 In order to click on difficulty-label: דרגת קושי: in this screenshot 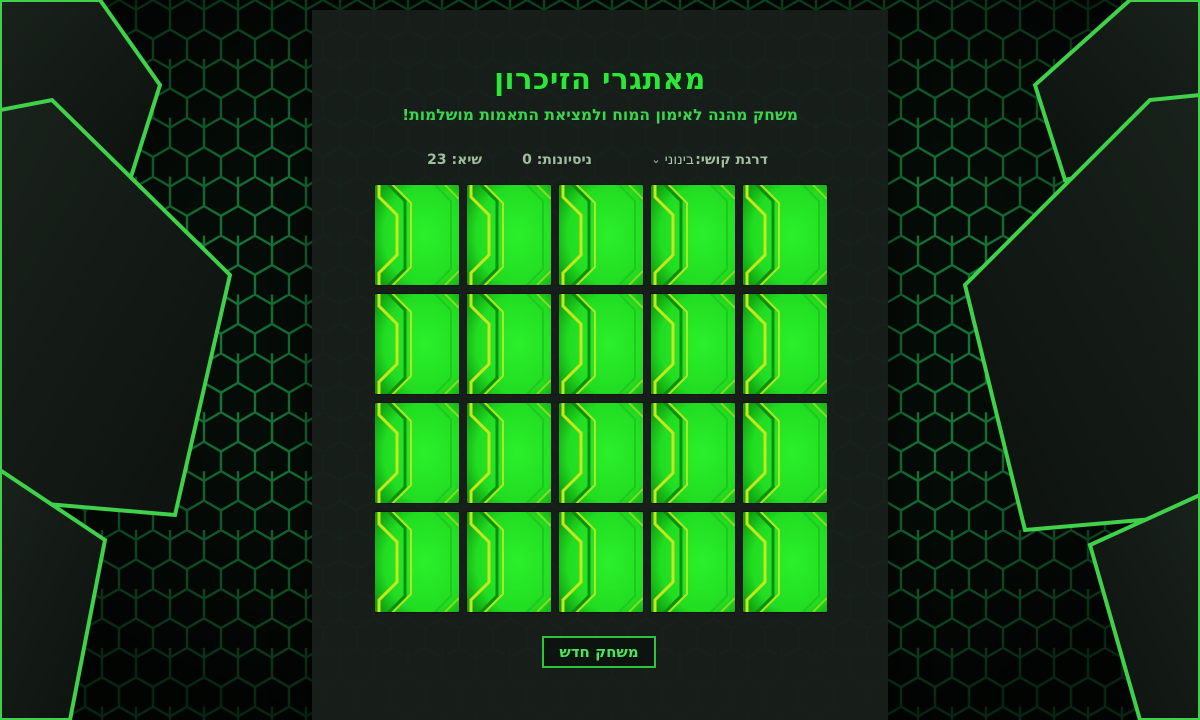, I will do `click(731, 160)`.